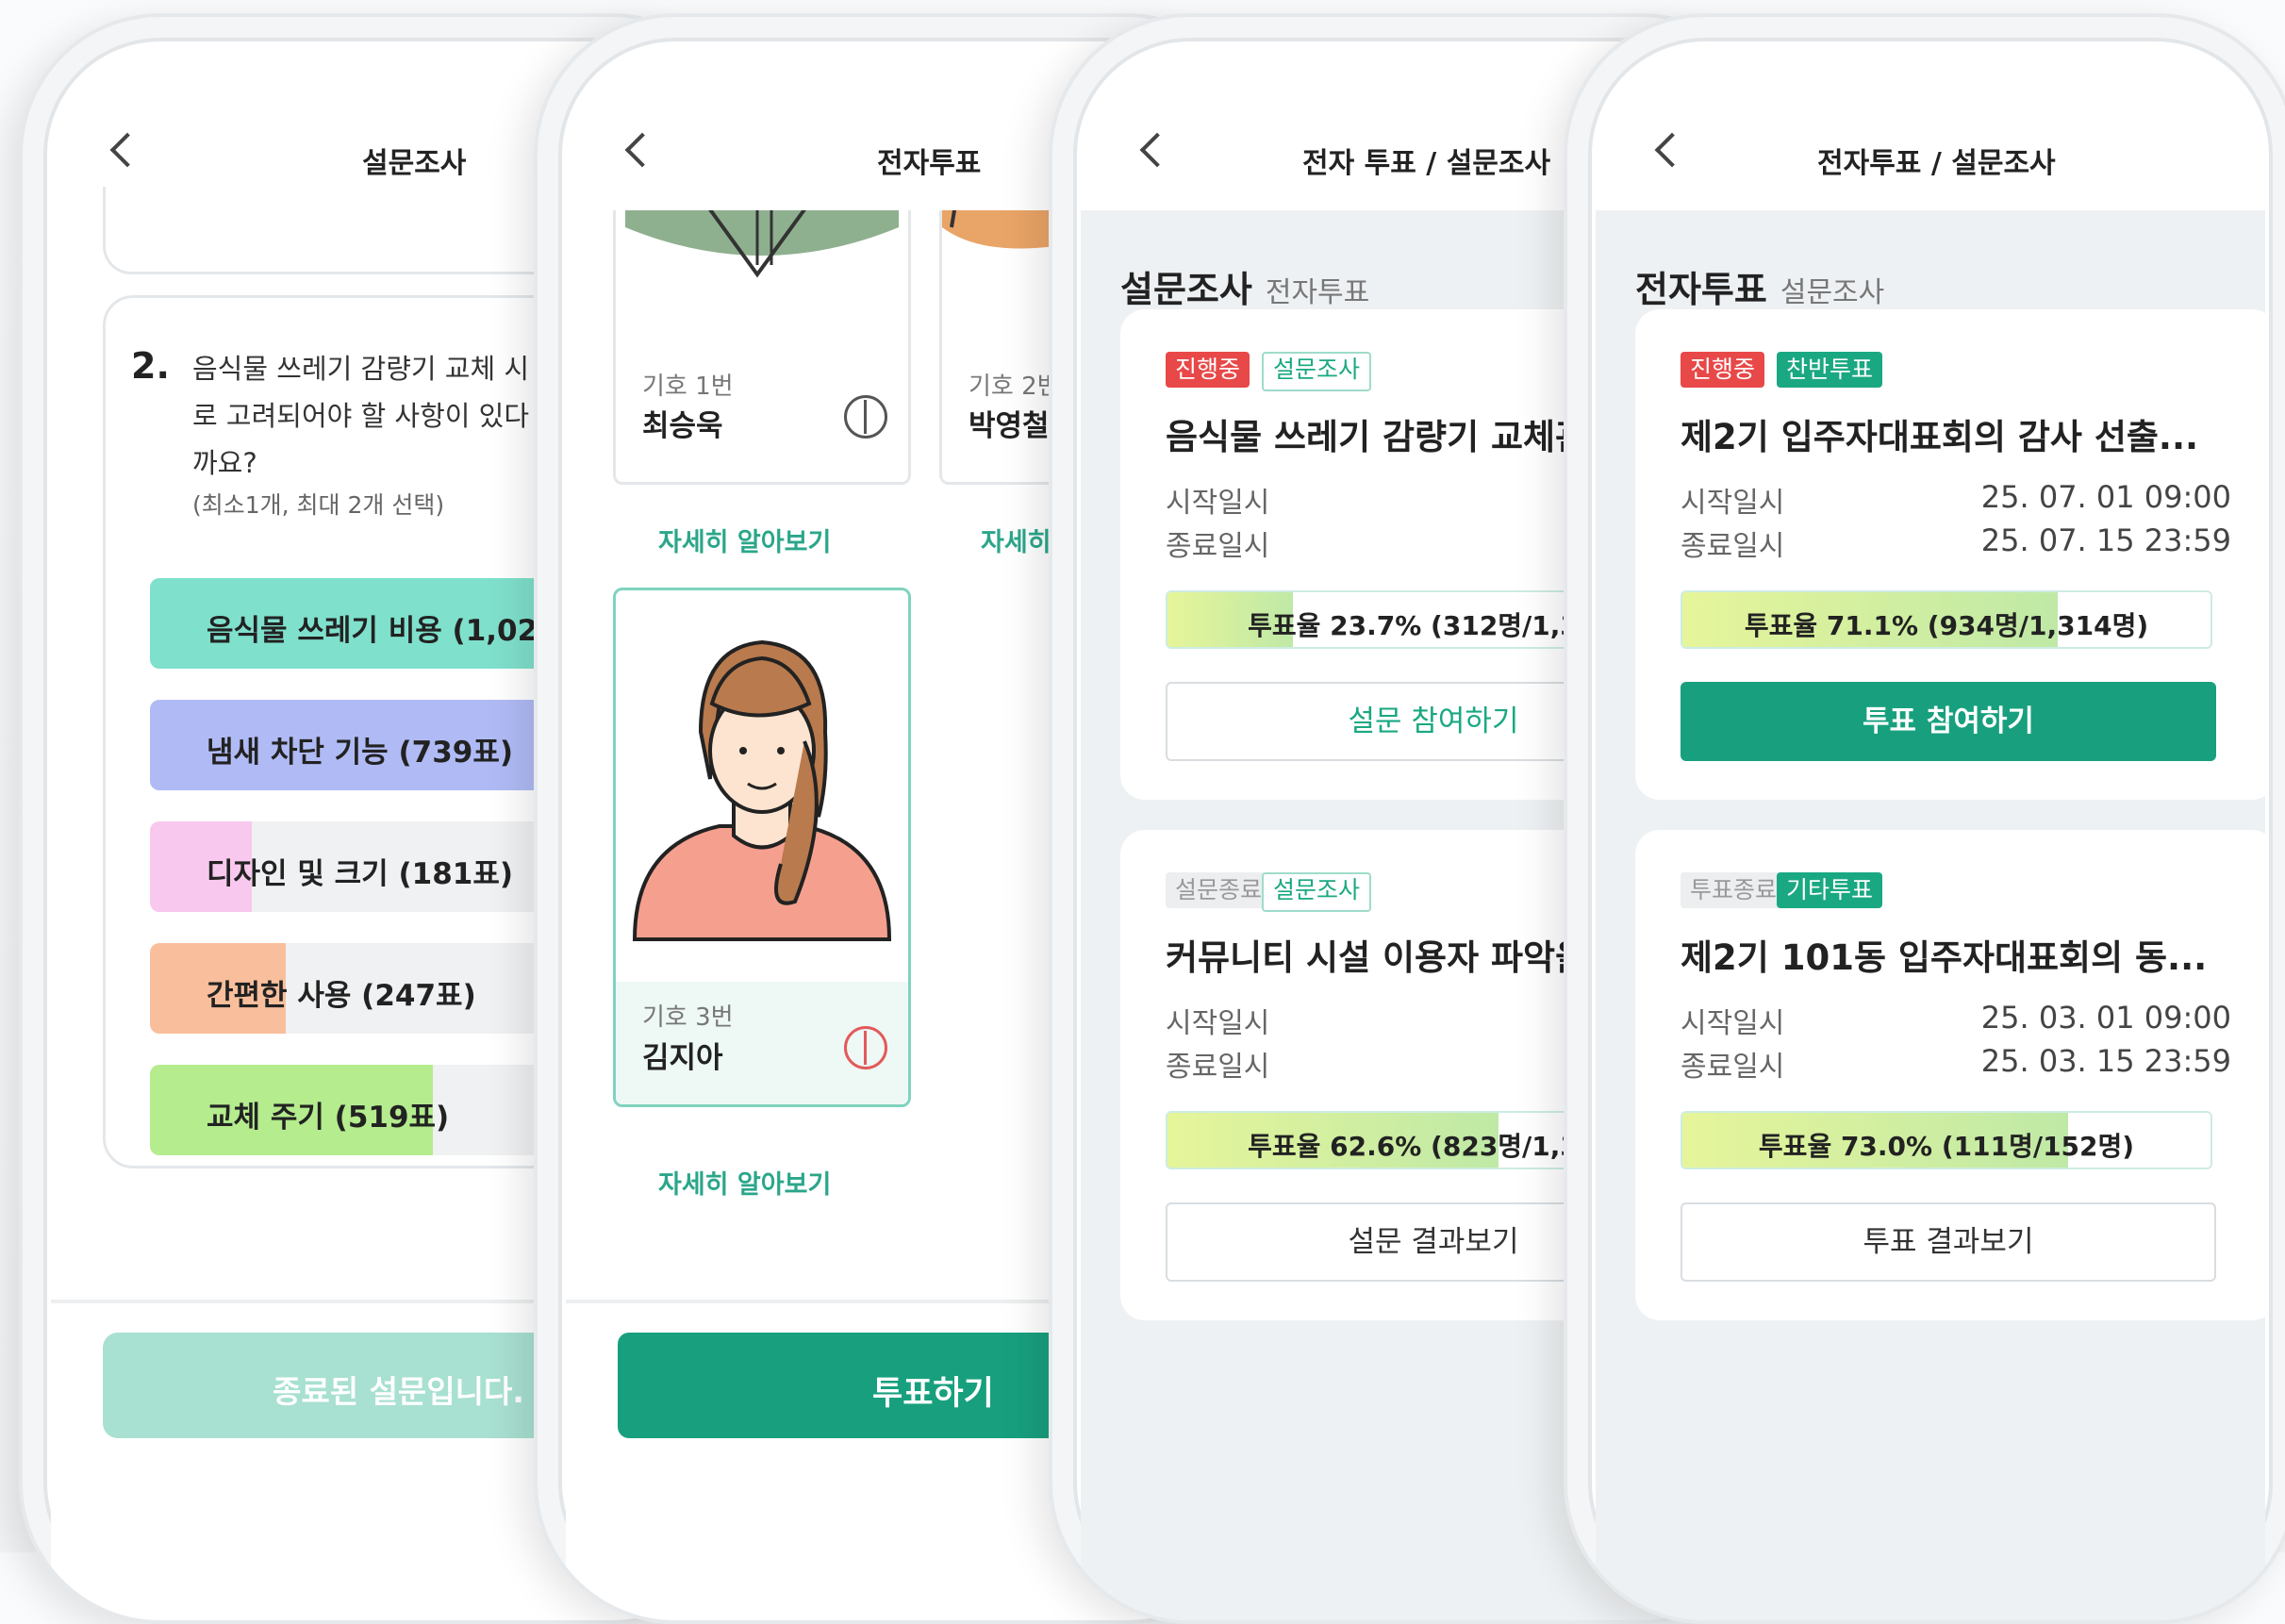 The width and height of the screenshot is (2285, 1624). Describe the element at coordinates (329, 1118) in the screenshot. I see `option-label: 교체 주기 (519표)` at that location.